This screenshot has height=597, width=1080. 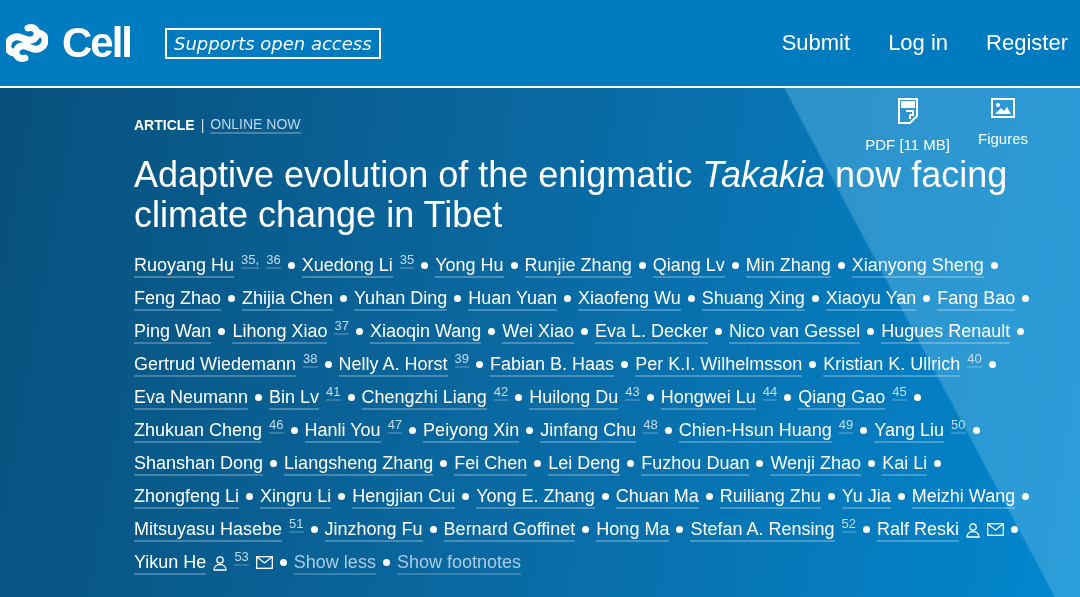 I want to click on author-link: Jinzhong Fu, so click(x=373, y=529).